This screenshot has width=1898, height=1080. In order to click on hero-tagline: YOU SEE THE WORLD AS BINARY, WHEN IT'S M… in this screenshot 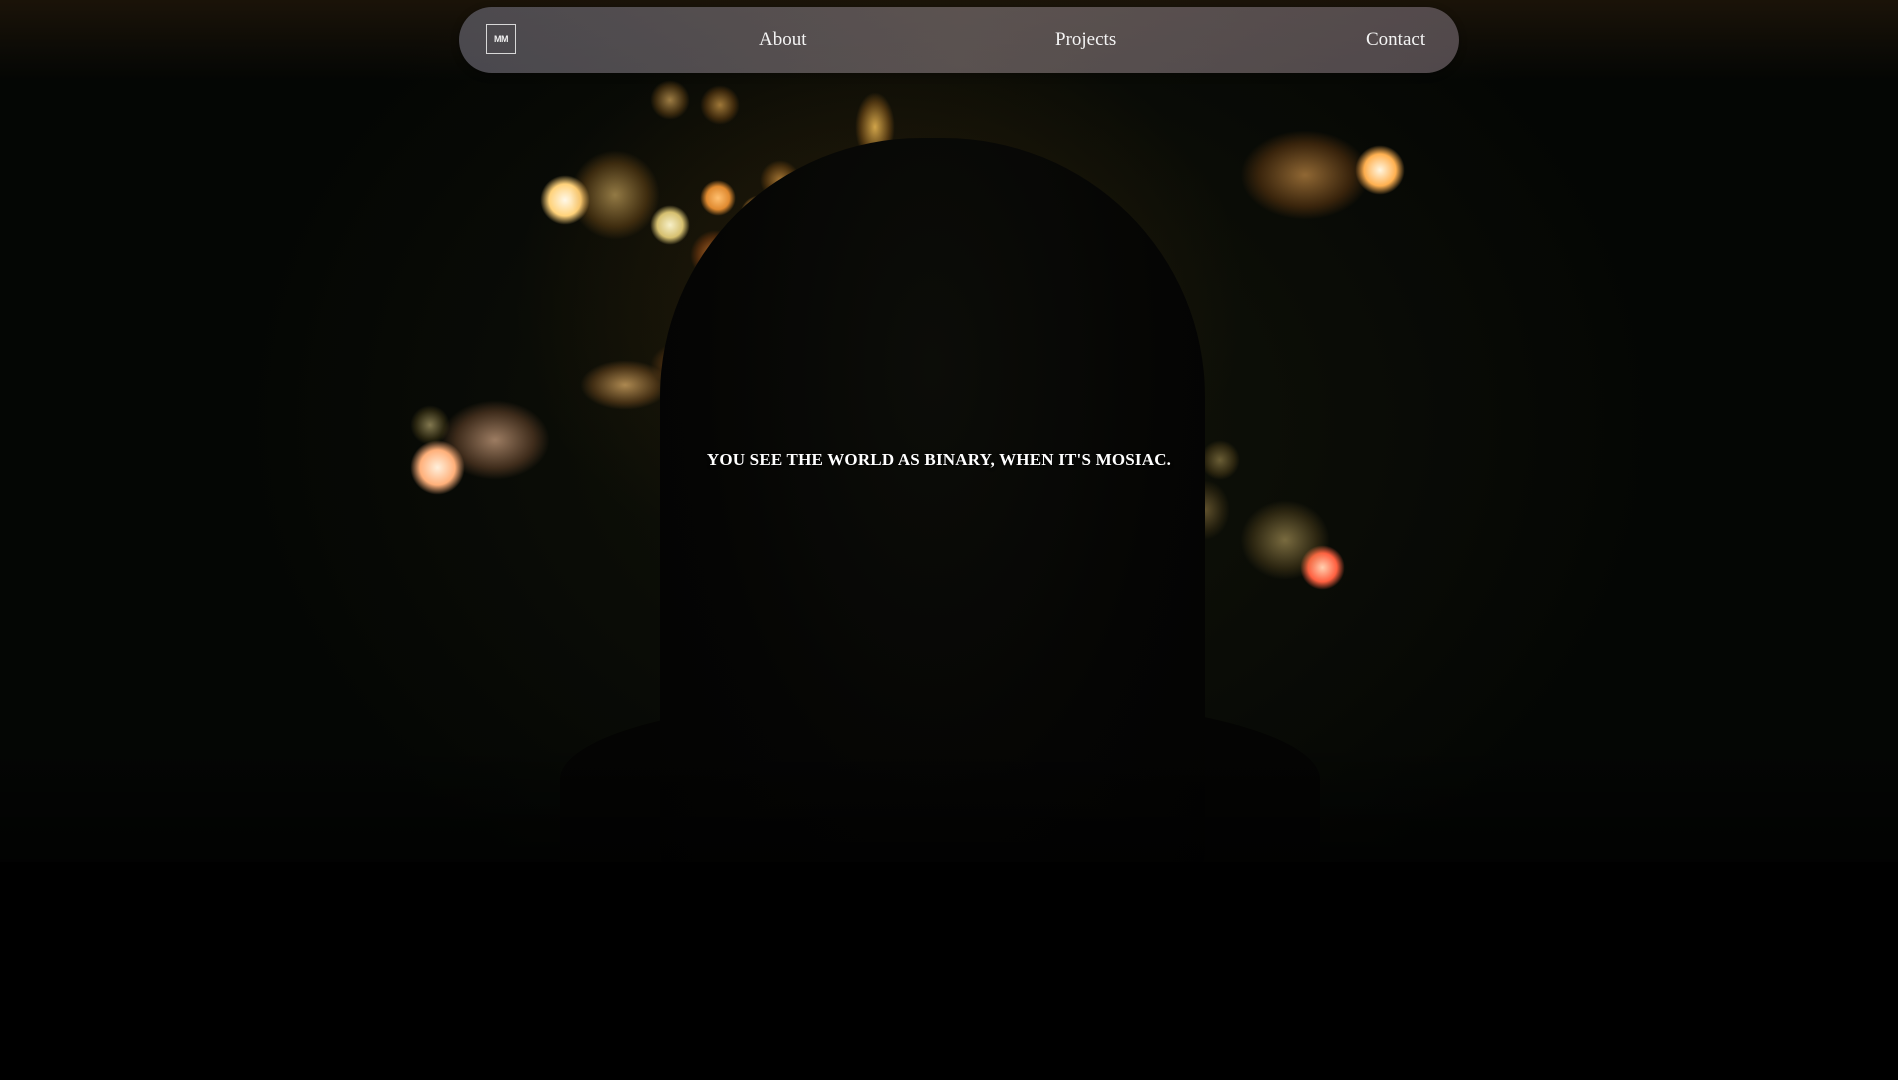, I will do `click(939, 459)`.